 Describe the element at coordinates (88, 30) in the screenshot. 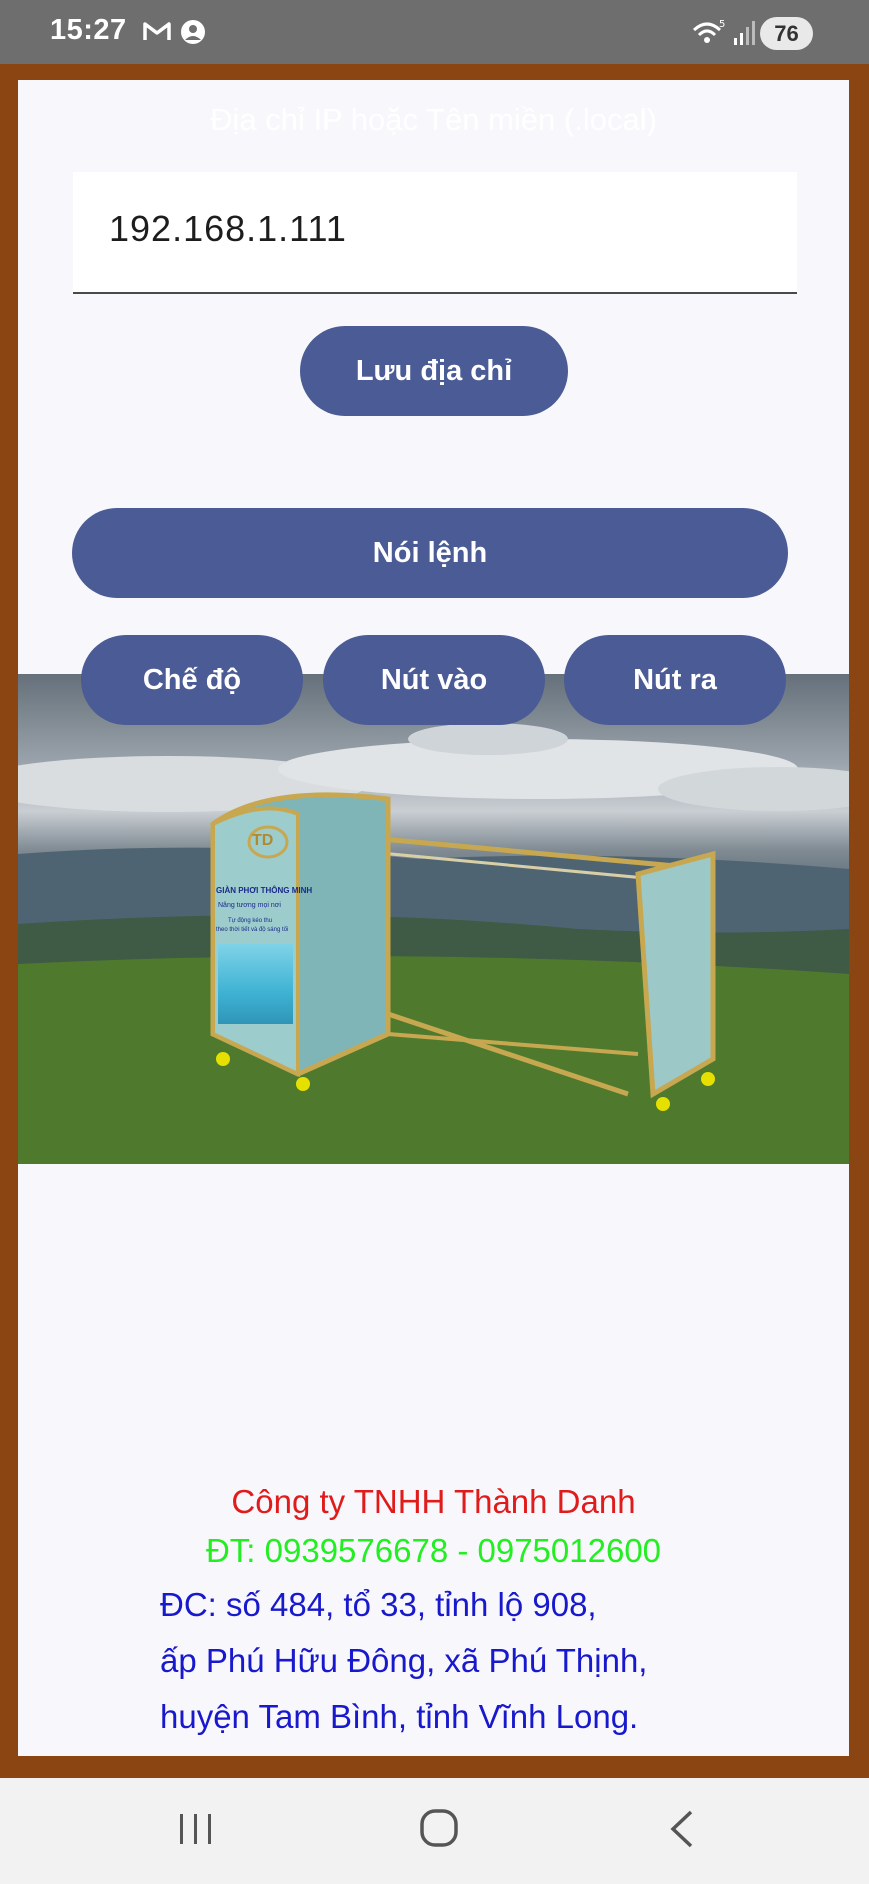

I see `status-time: 15:27` at that location.